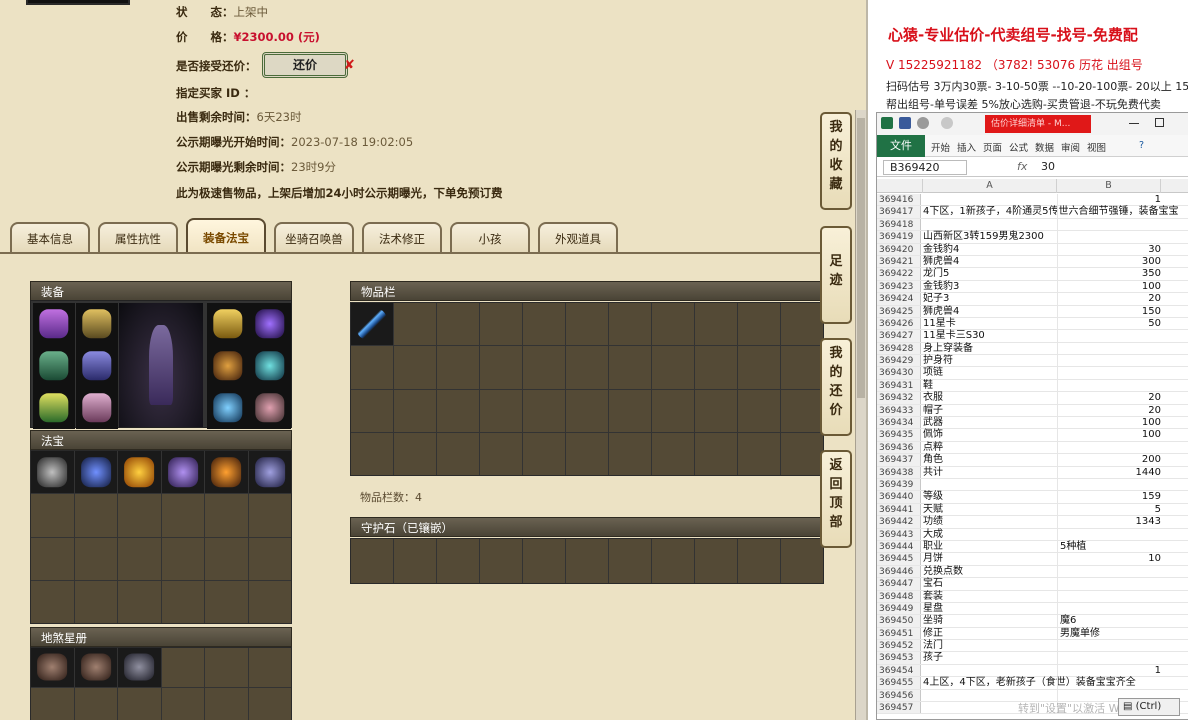 The image size is (1188, 720). I want to click on sheet-row: 369444 职业 5种植, so click(1032, 547).